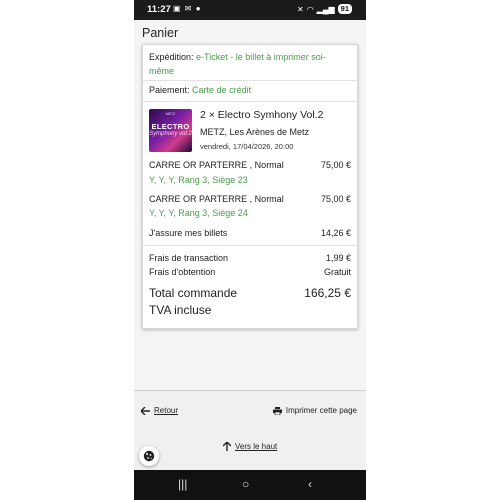 This screenshot has height=500, width=500. I want to click on signal-icon: ▂▄▆, so click(325, 9).